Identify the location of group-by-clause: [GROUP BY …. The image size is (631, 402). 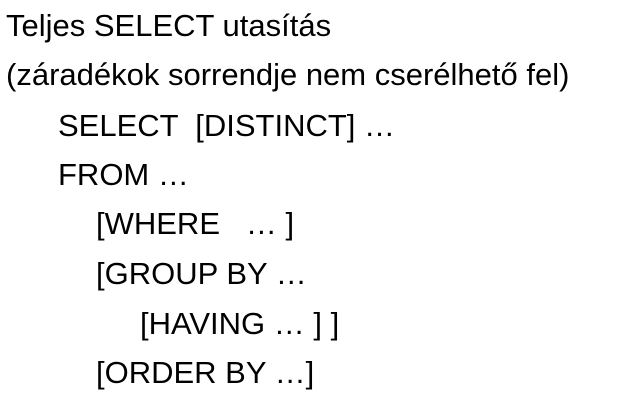
(201, 273).